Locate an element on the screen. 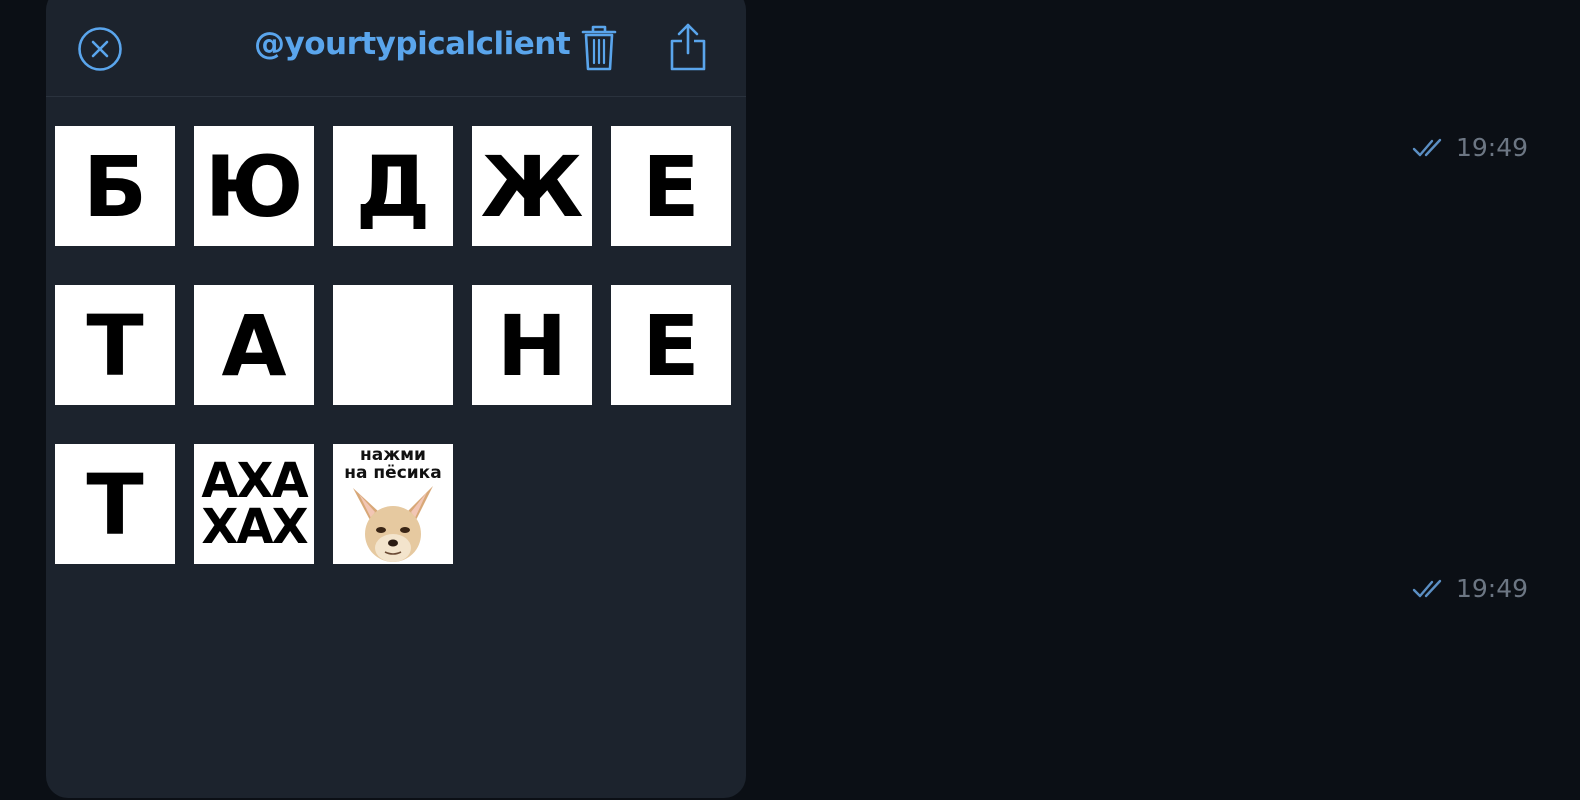  sticker: Н is located at coordinates (532, 345).